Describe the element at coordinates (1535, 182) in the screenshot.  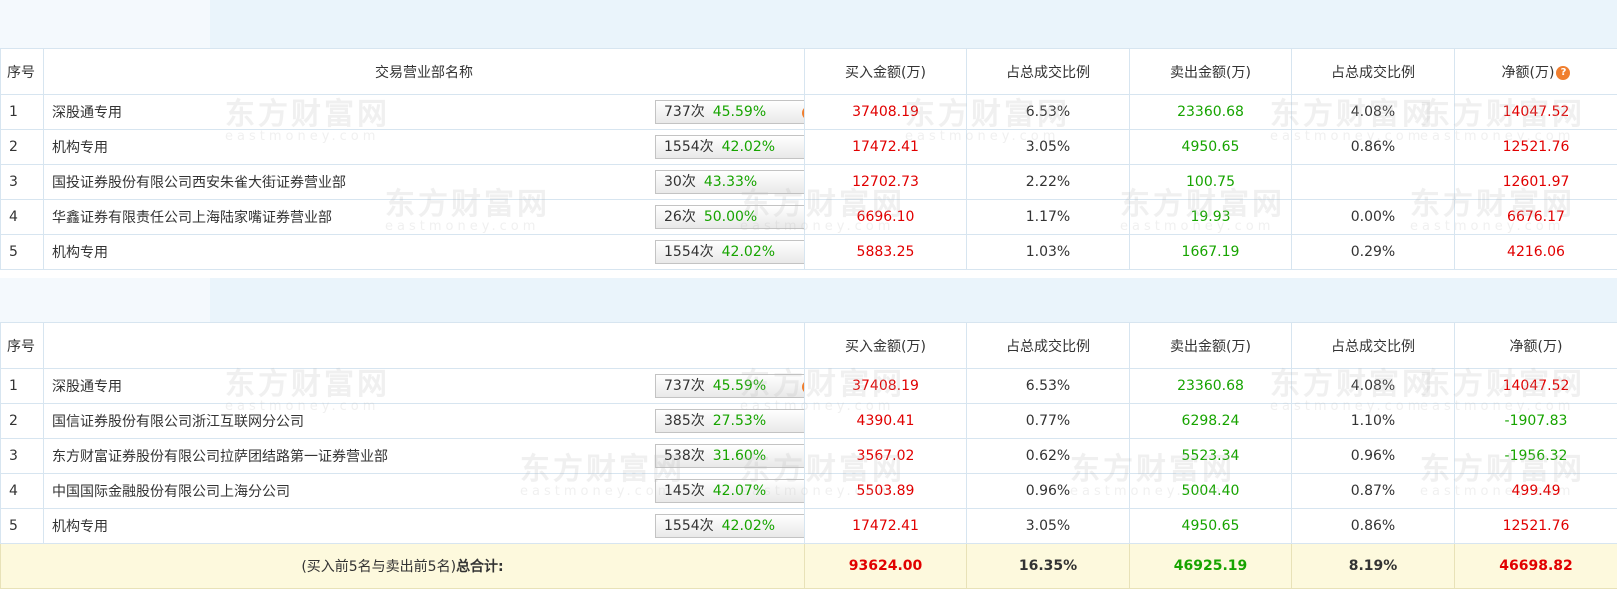
I see `net-amount: 12601.97` at that location.